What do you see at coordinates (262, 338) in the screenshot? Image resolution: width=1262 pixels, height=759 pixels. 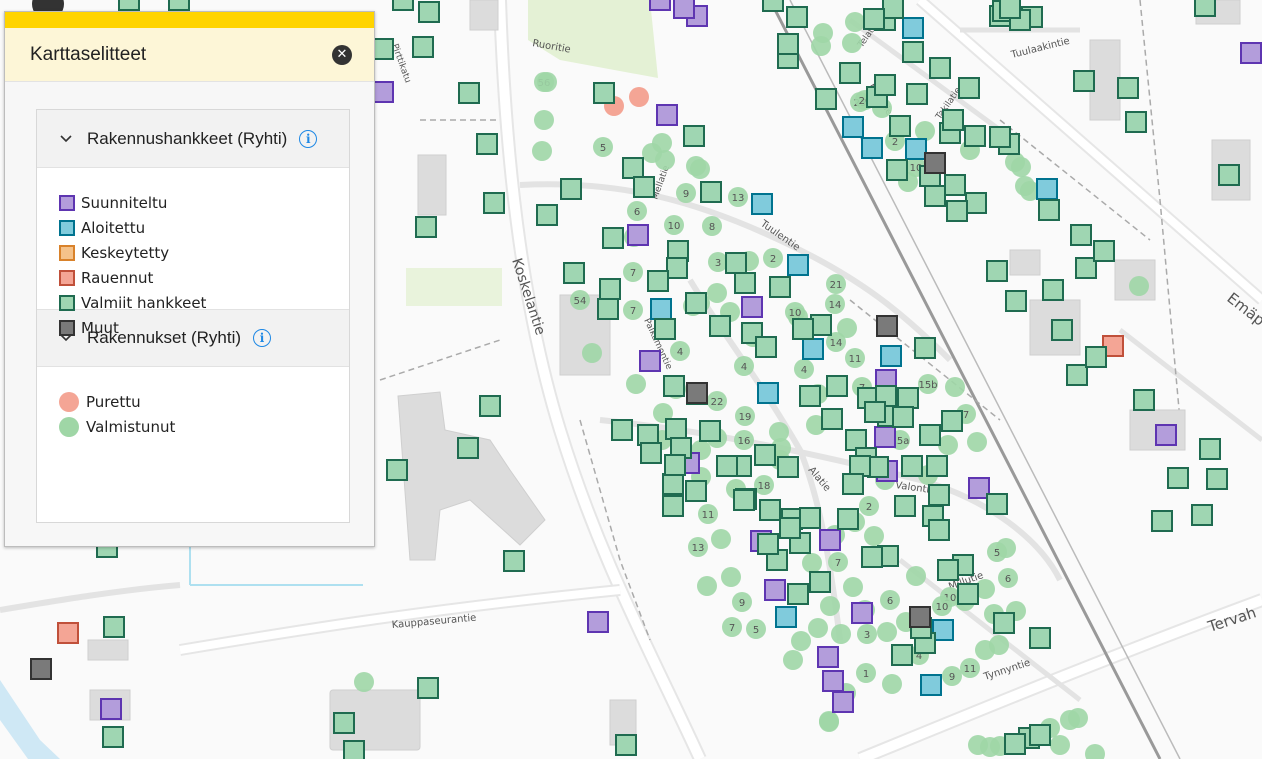 I see `info-icon: i` at bounding box center [262, 338].